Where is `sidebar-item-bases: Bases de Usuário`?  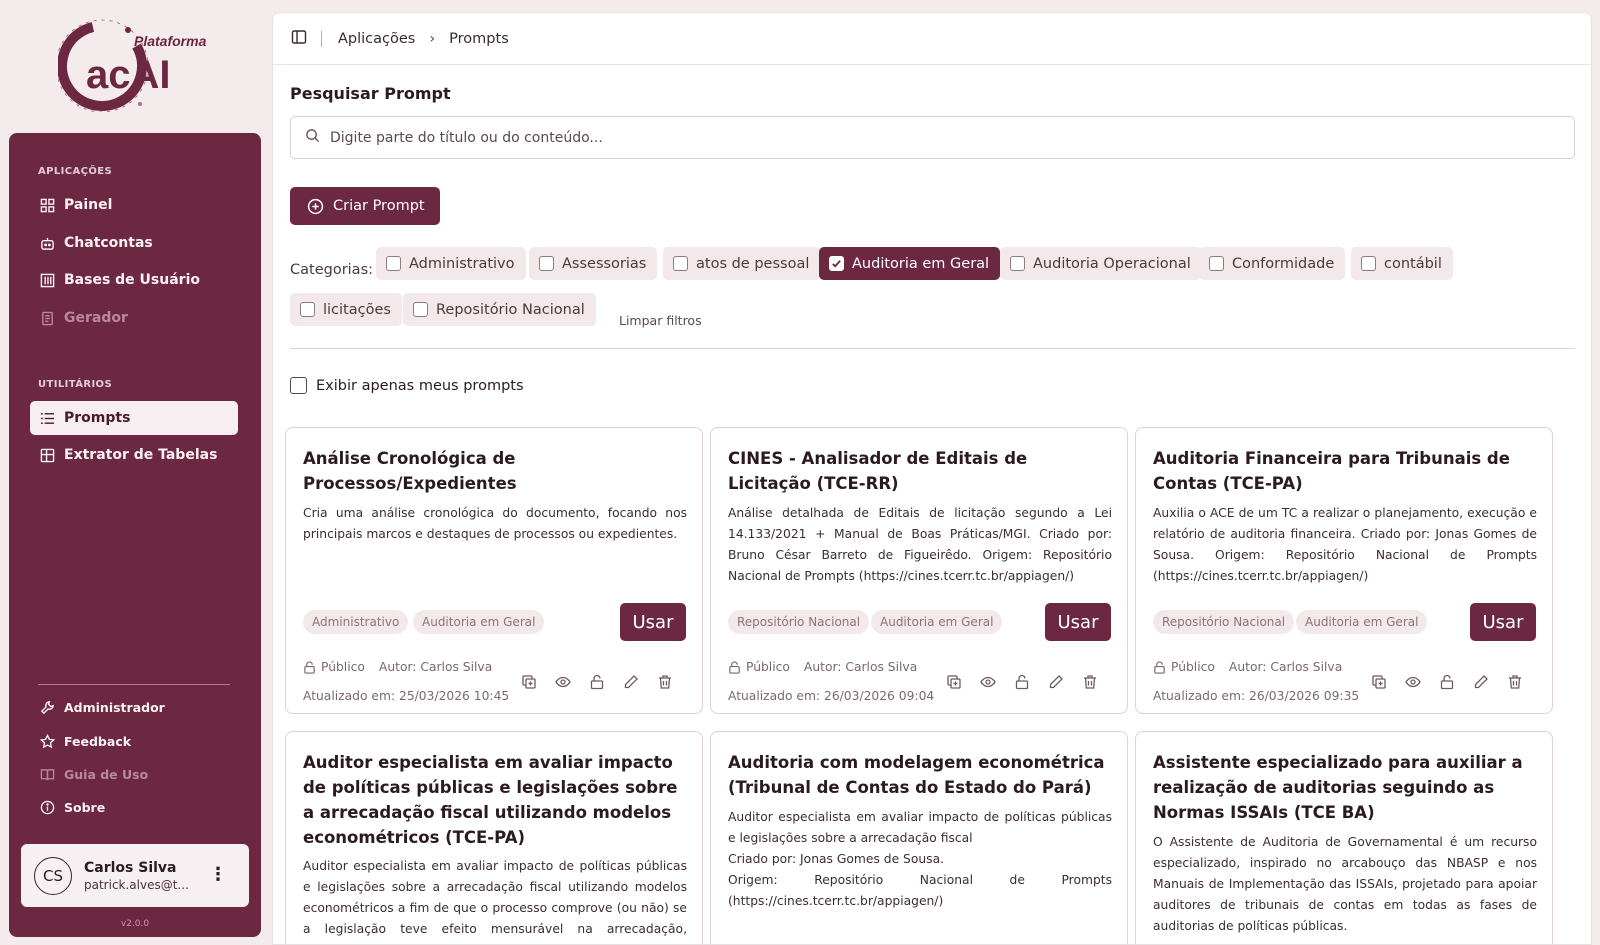 sidebar-item-bases: Bases de Usuário is located at coordinates (134, 280).